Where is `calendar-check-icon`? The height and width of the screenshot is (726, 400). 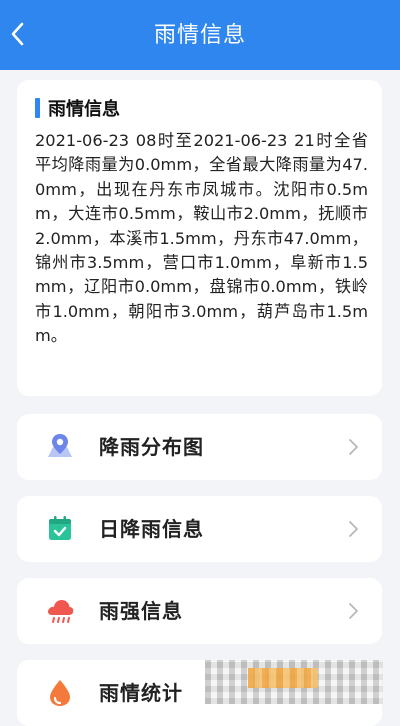 calendar-check-icon is located at coordinates (60, 528).